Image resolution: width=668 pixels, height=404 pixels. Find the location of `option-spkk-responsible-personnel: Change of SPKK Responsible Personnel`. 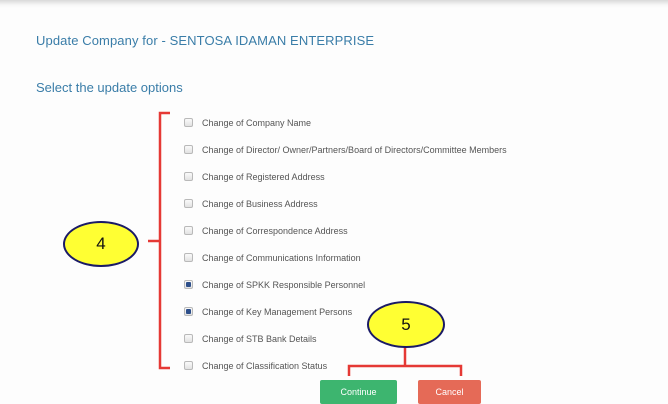

option-spkk-responsible-personnel: Change of SPKK Responsible Personnel is located at coordinates (345, 284).